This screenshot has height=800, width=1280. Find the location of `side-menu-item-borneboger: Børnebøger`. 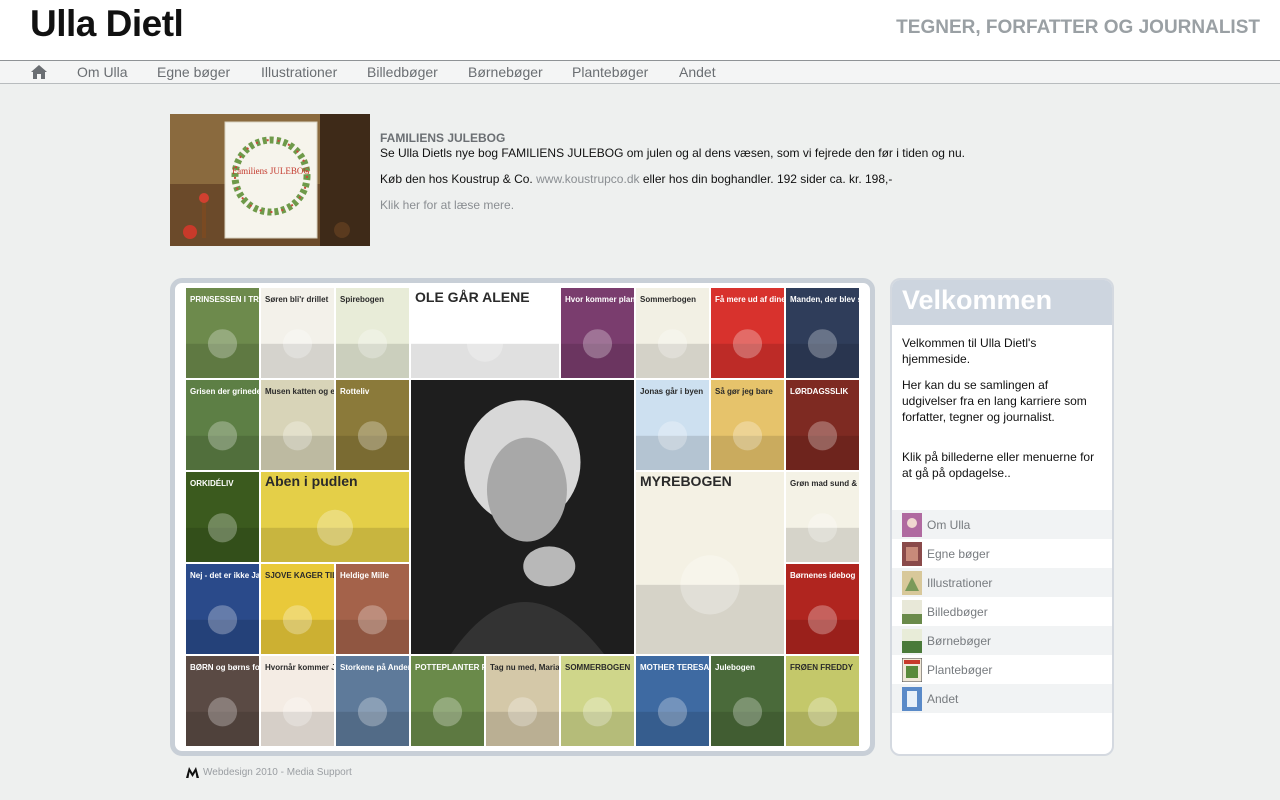

side-menu-item-borneboger: Børnebøger is located at coordinates (1002, 640).